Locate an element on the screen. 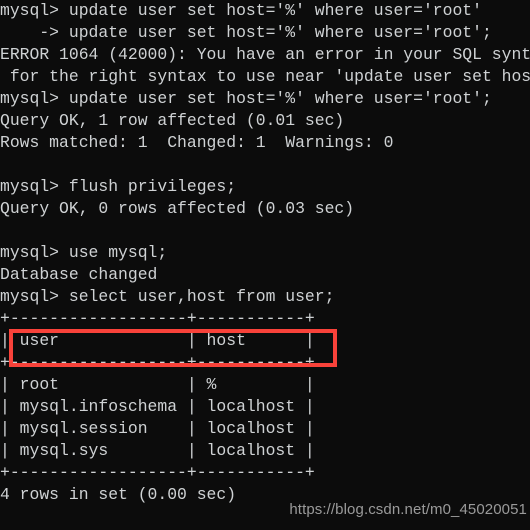  terminal-line: mysql> use mysql; is located at coordinates (265, 253).